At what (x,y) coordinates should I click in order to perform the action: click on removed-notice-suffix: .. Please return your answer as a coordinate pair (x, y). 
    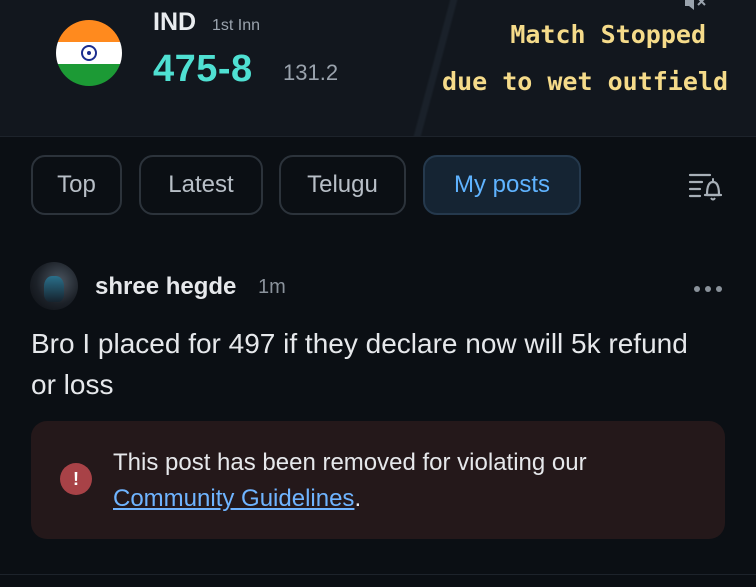
    Looking at the image, I should click on (358, 498).